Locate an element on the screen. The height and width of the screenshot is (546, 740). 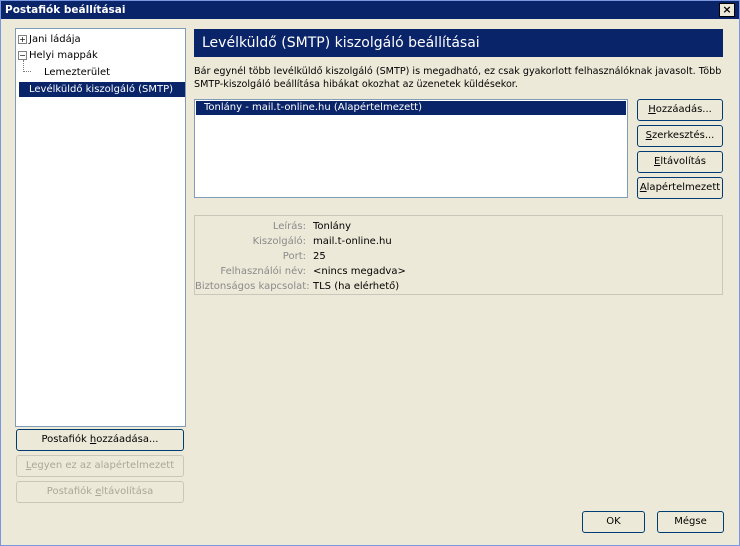
close-icon: × is located at coordinates (727, 10).